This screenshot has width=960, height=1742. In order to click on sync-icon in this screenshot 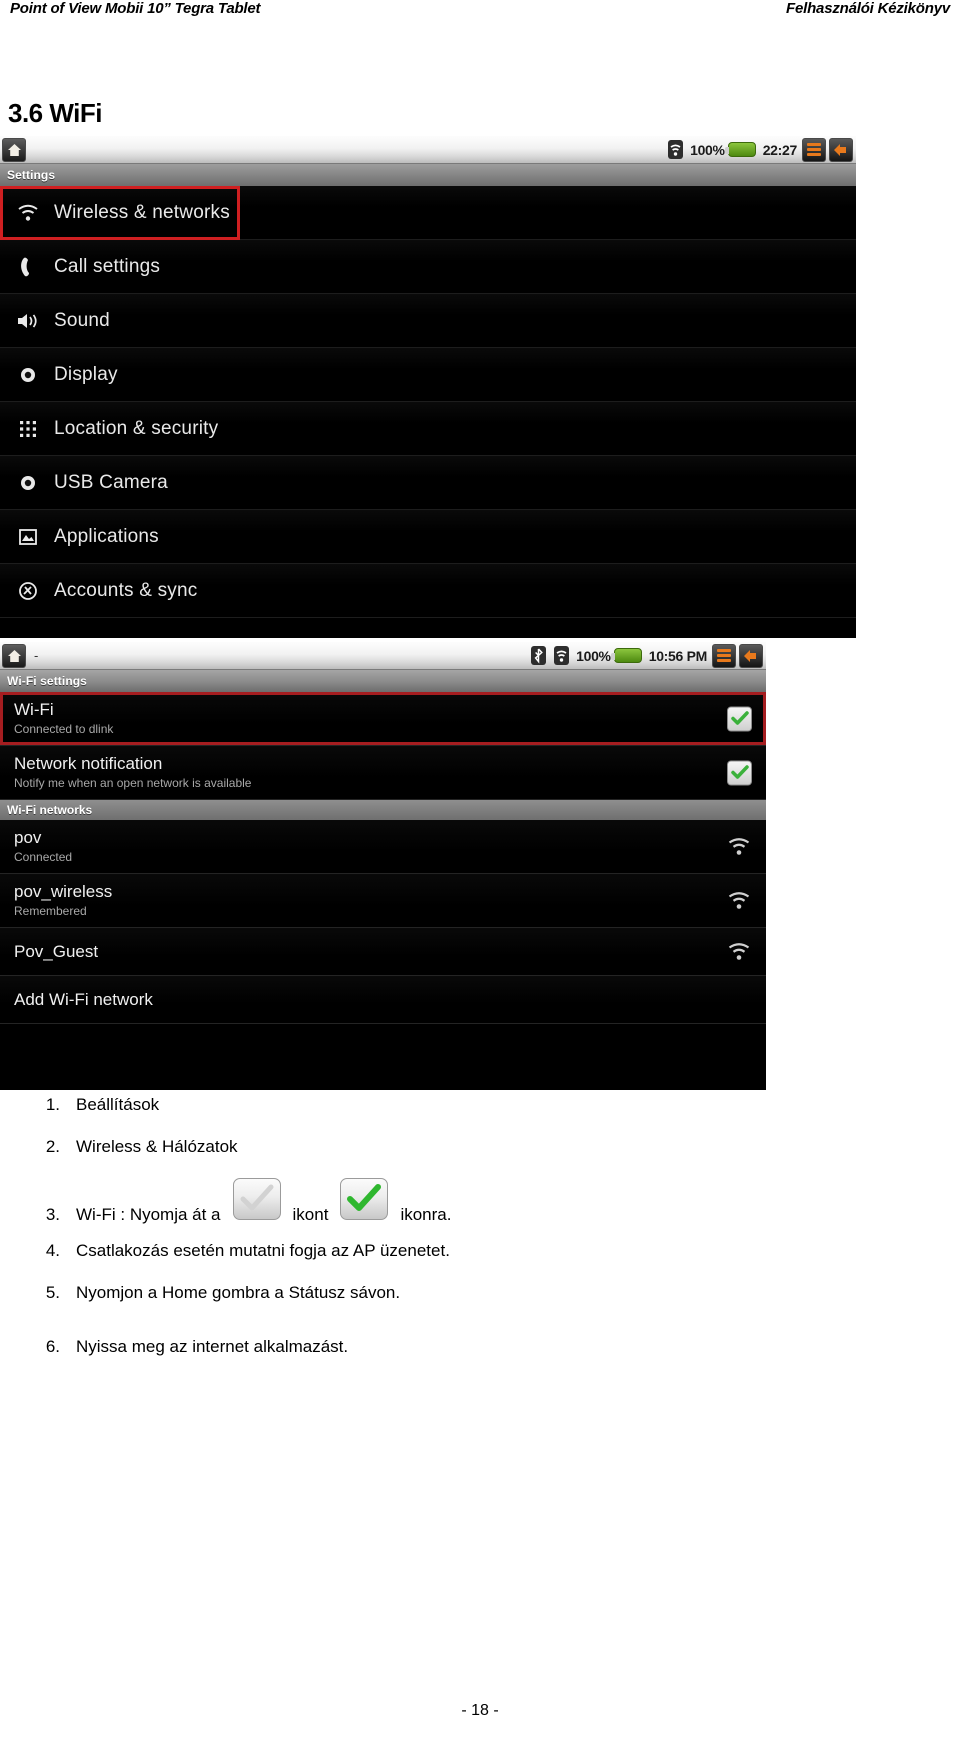, I will do `click(28, 591)`.